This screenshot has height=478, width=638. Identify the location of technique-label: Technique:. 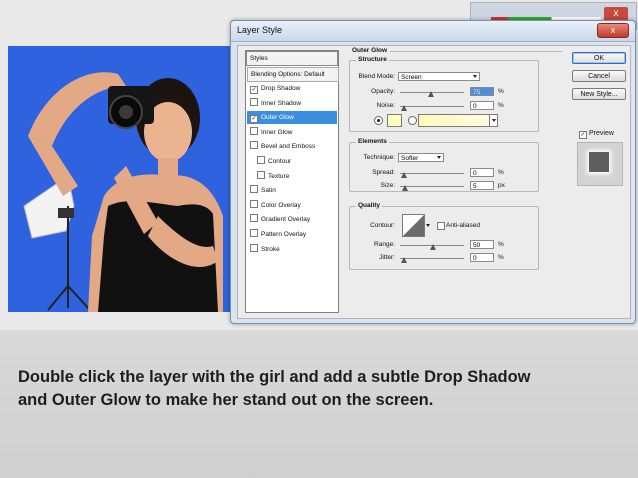
(379, 157).